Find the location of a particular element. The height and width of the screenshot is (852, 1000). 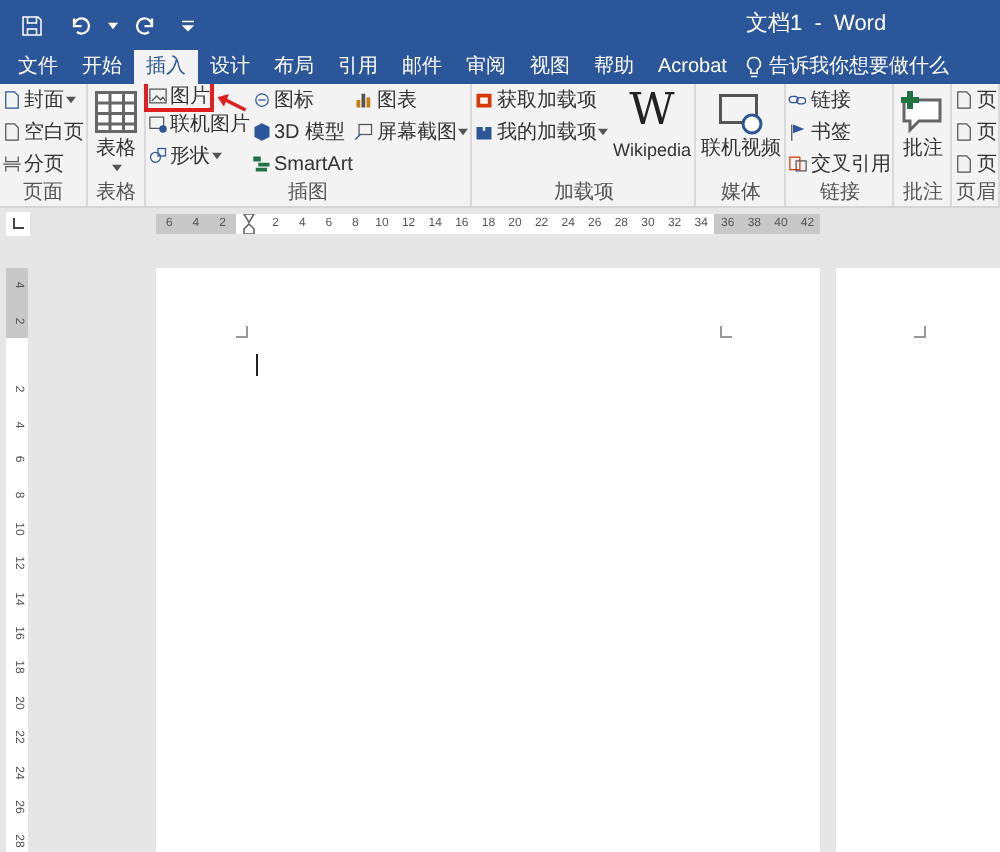

cross-reference-icon is located at coordinates (798, 164).